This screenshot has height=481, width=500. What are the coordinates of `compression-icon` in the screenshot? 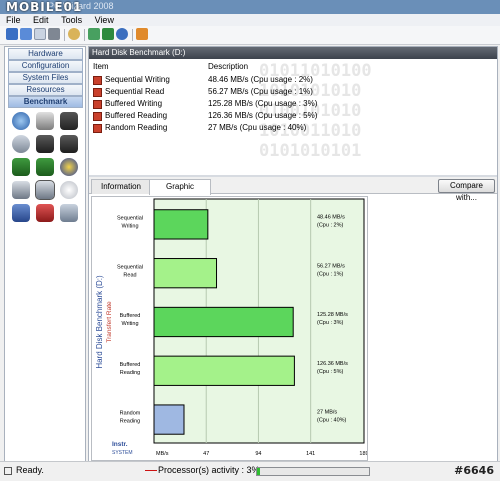 It's located at (69, 213).